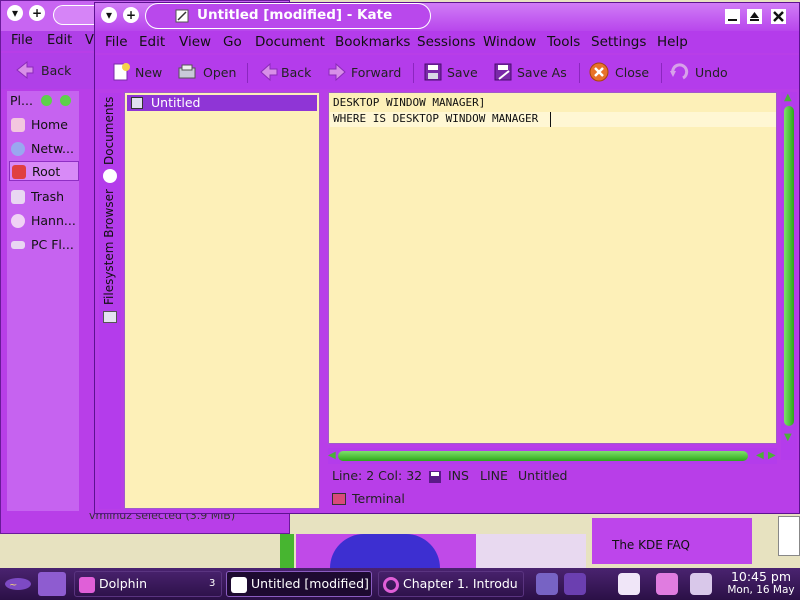 The width and height of the screenshot is (800, 600). I want to click on menu-file: File, so click(116, 42).